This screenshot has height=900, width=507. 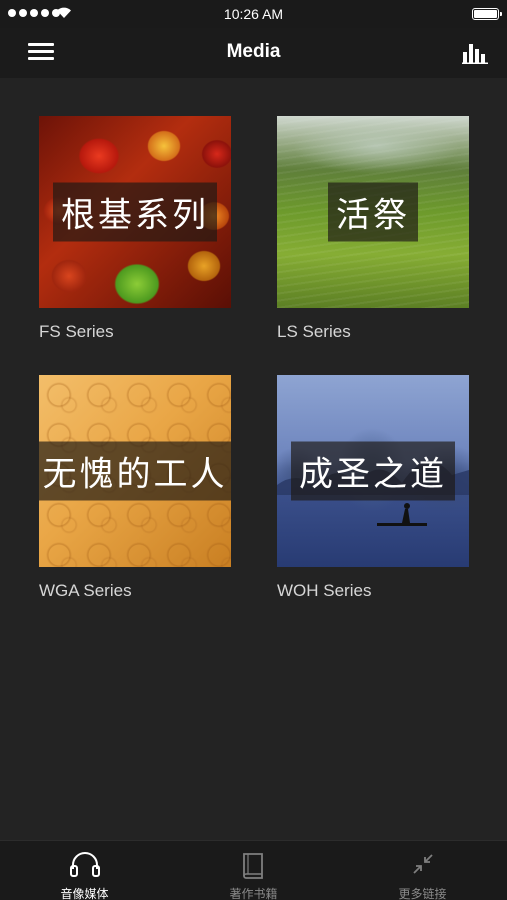 I want to click on series-caption: WOH Series, so click(x=373, y=591).